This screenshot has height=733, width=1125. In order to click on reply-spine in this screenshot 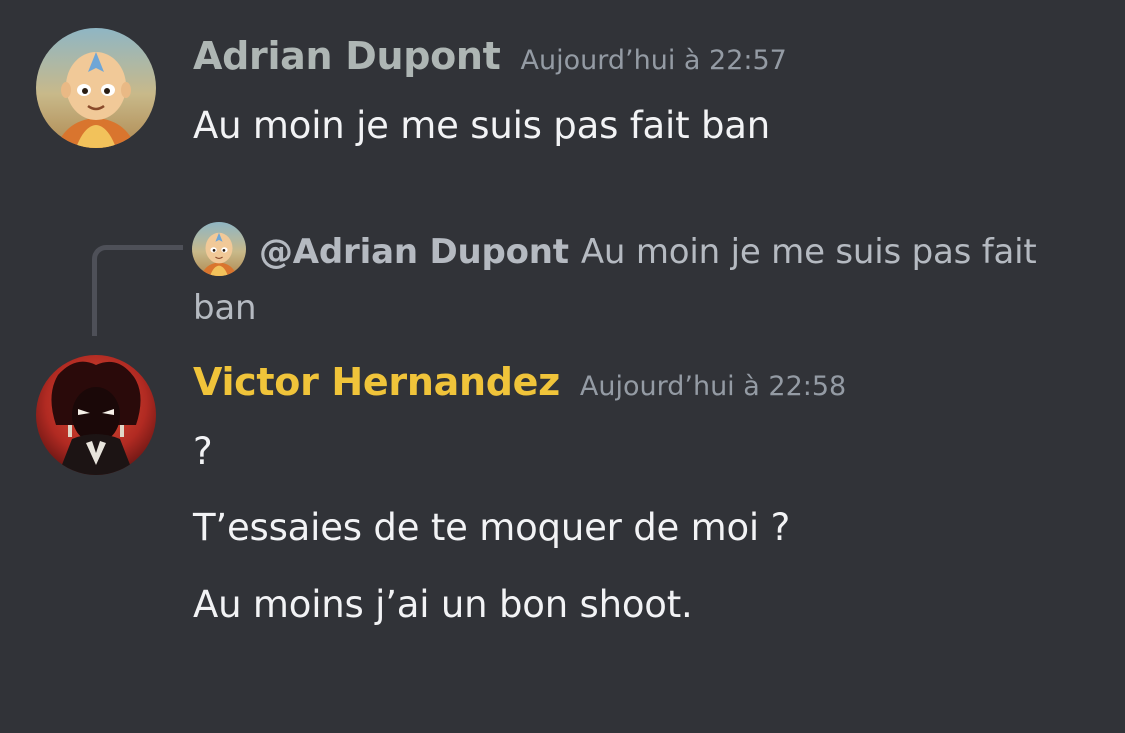, I will do `click(137, 290)`.